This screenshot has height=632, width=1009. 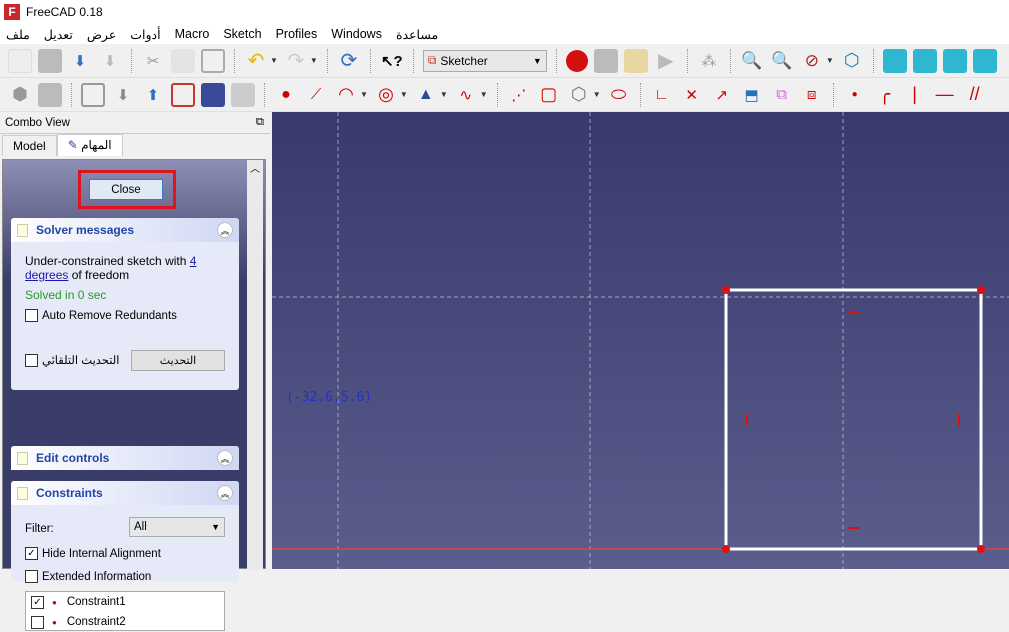 What do you see at coordinates (466, 95) in the screenshot?
I see `bspline-icon: ∿` at bounding box center [466, 95].